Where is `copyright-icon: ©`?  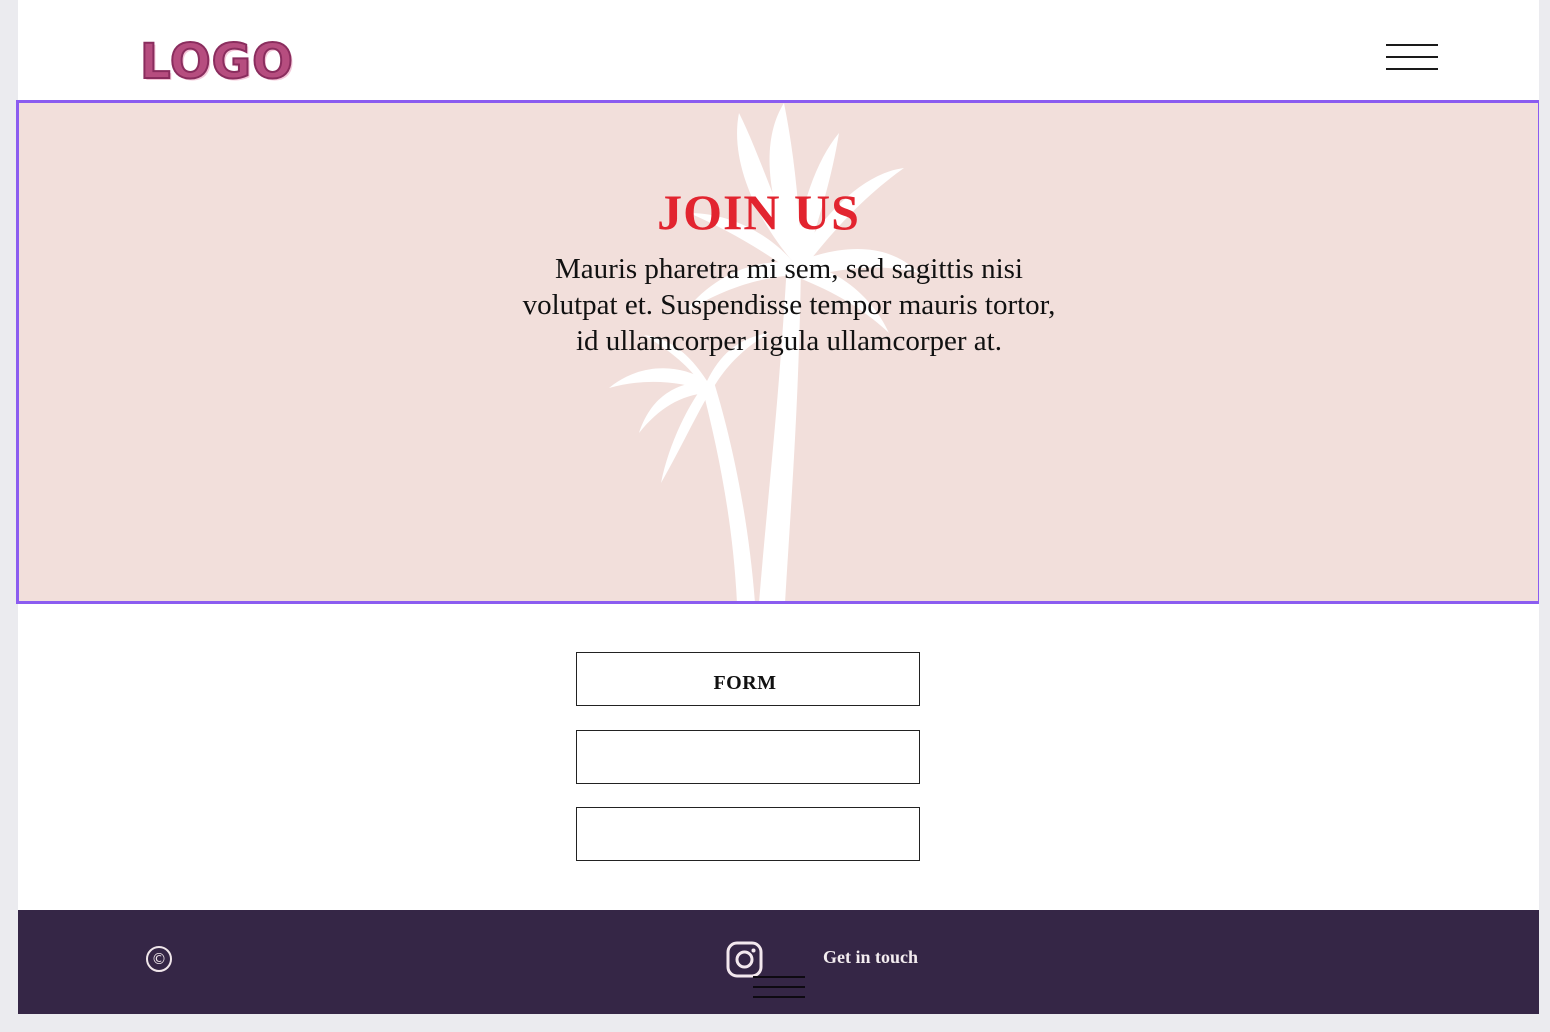
copyright-icon: © is located at coordinates (159, 959).